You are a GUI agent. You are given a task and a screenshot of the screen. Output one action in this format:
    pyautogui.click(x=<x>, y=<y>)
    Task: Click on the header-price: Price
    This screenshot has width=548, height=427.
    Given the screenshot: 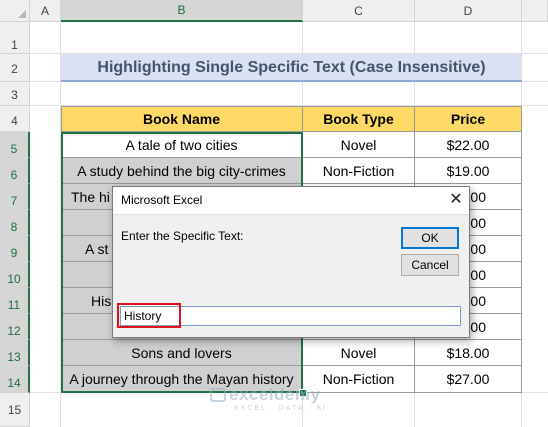 What is the action you would take?
    pyautogui.click(x=468, y=119)
    